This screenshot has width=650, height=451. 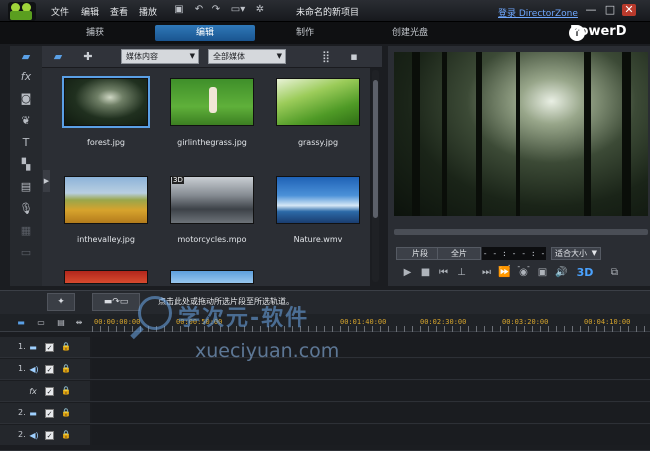 I want to click on thumbnail-label: Nature.wmv, so click(x=318, y=239).